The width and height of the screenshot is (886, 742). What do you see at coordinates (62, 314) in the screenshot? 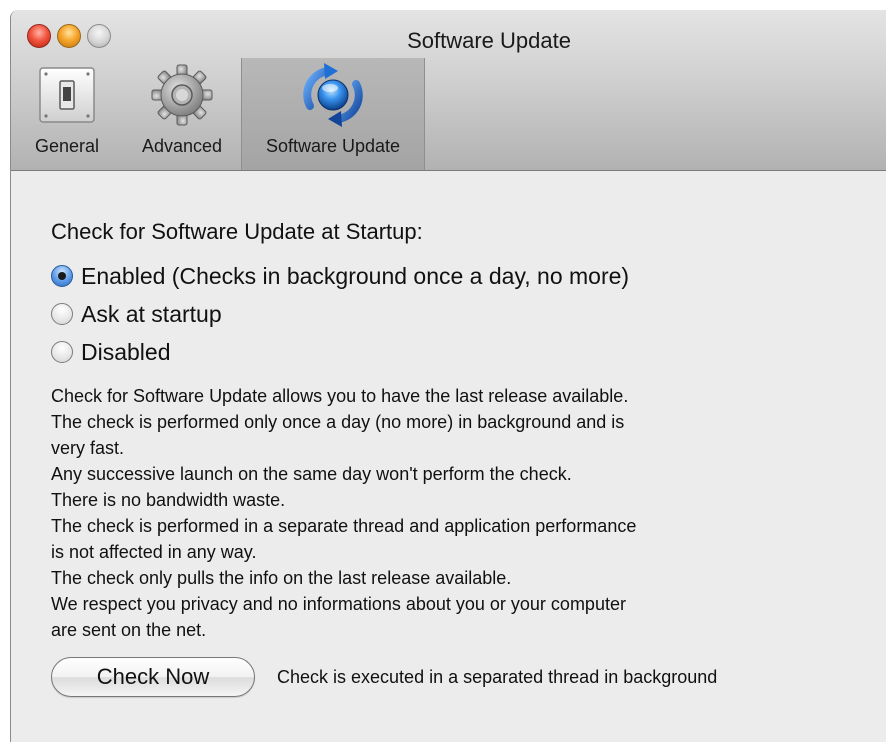
I see `radio-ask-at-startup` at bounding box center [62, 314].